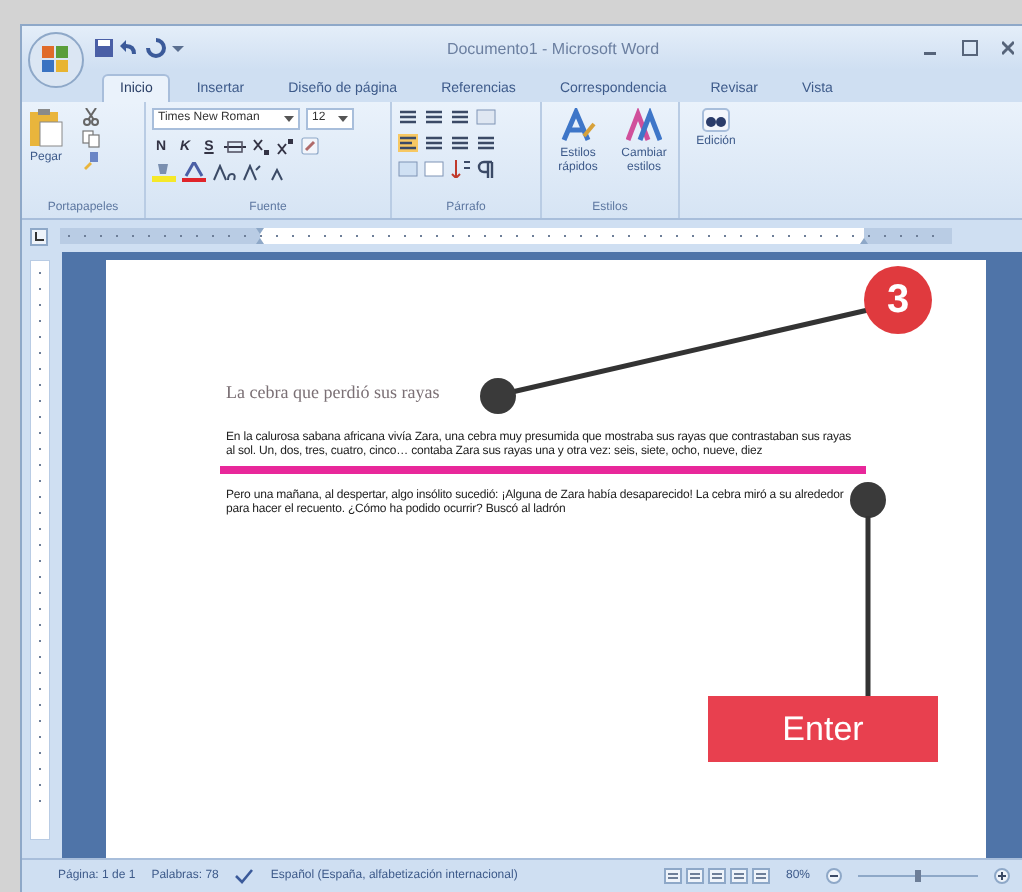 The image size is (1022, 892). Describe the element at coordinates (460, 117) in the screenshot. I see `multilevel-list-icon` at that location.